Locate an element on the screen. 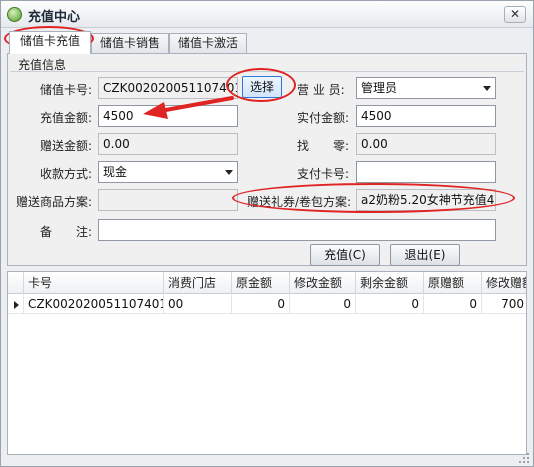 The image size is (534, 467). gift-goods-label: 赠送商品方案: is located at coordinates (54, 202).